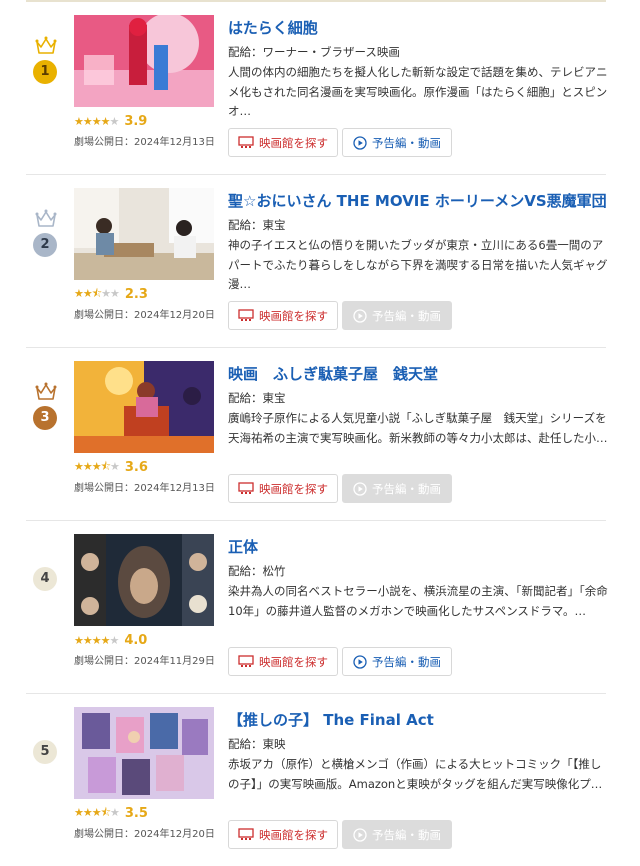 The height and width of the screenshot is (866, 640). I want to click on rank-number: 5, so click(45, 752).